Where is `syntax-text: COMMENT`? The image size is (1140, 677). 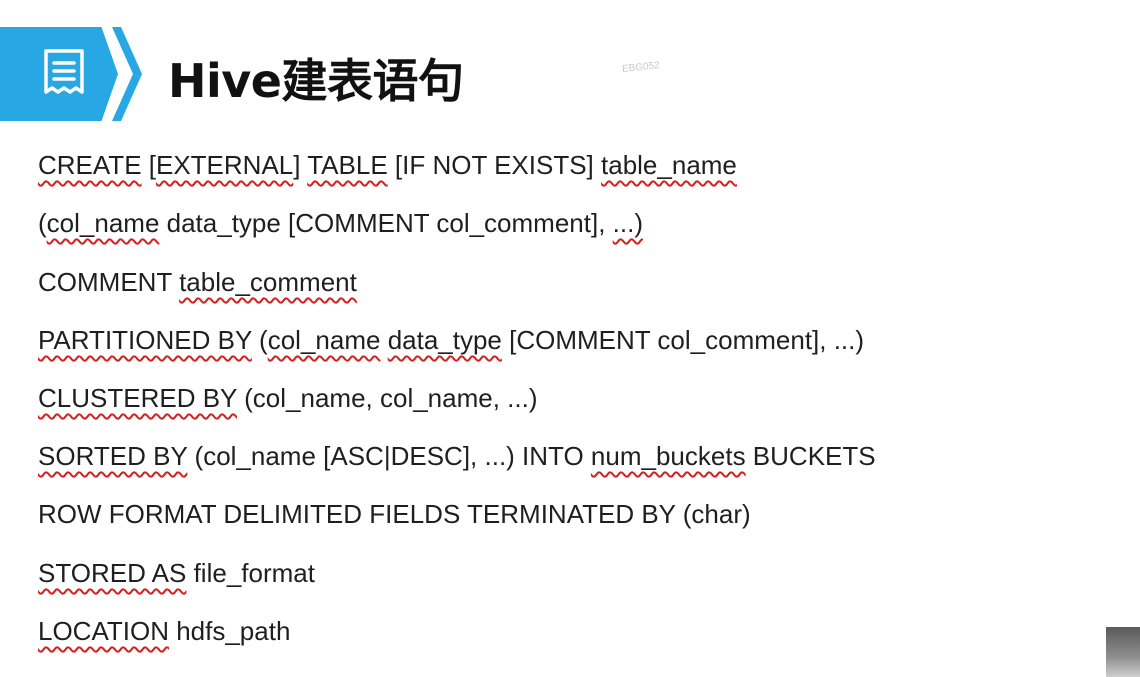
syntax-text: COMMENT is located at coordinates (109, 282).